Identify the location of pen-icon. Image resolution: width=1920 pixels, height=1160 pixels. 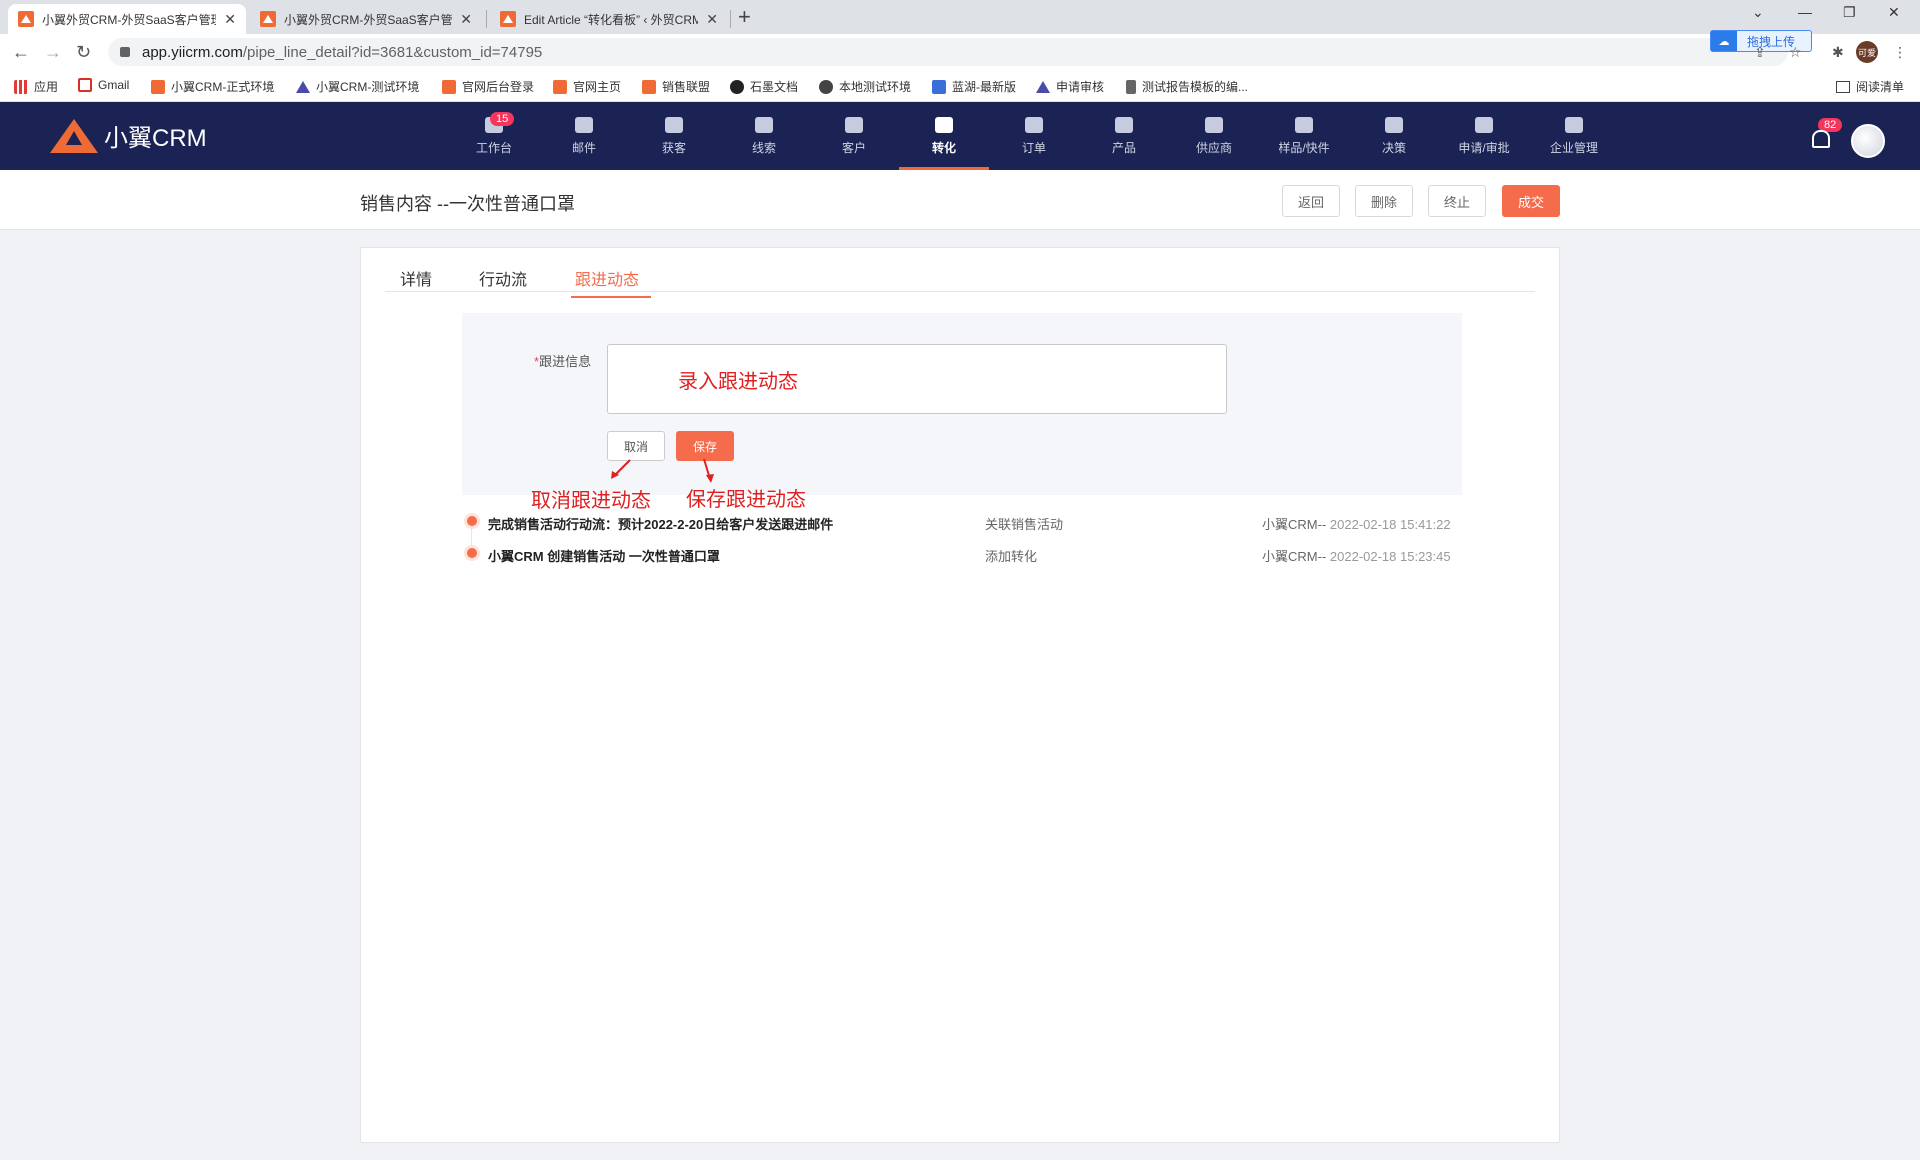
(1131, 86).